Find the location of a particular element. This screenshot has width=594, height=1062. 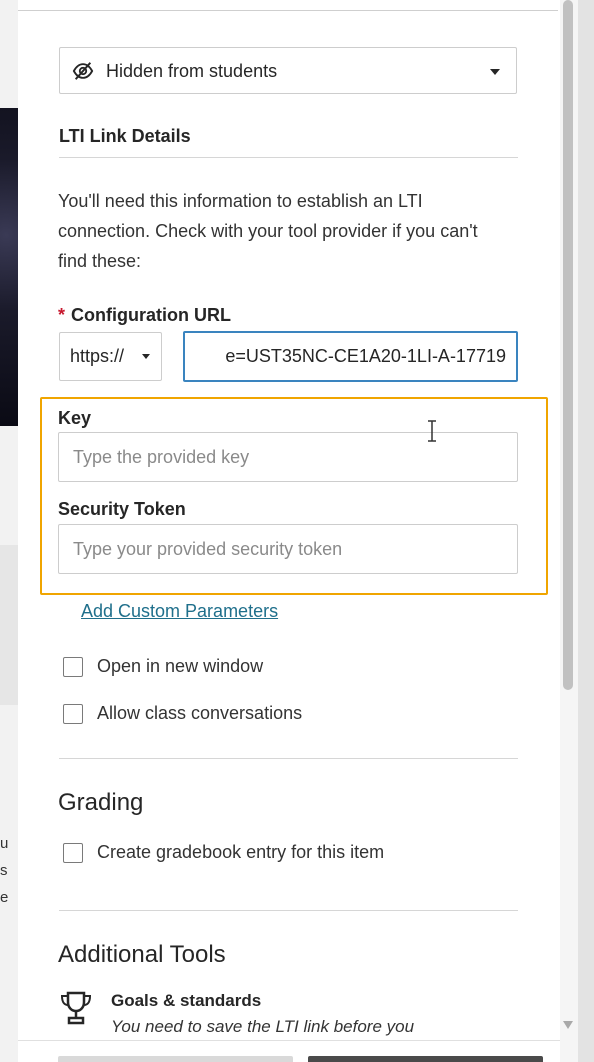

security-token-input is located at coordinates (288, 549).